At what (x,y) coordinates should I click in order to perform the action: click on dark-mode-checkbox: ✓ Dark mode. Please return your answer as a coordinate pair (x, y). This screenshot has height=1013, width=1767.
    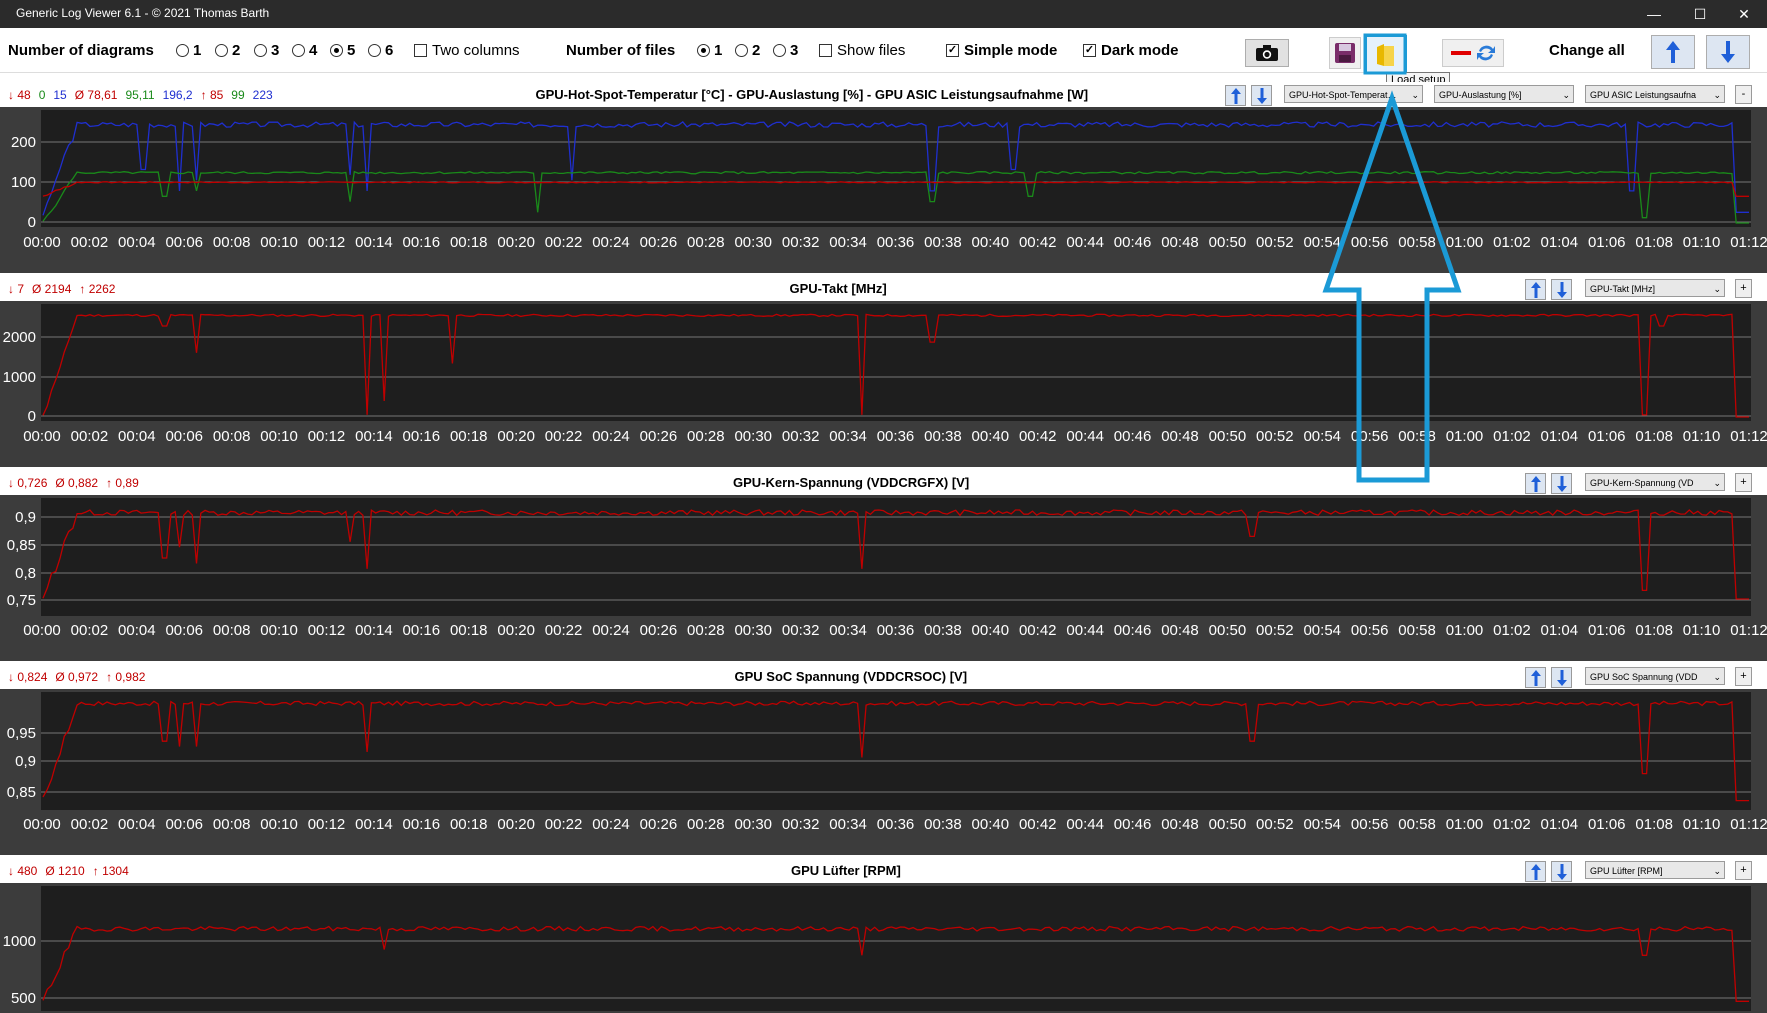
    Looking at the image, I should click on (1131, 50).